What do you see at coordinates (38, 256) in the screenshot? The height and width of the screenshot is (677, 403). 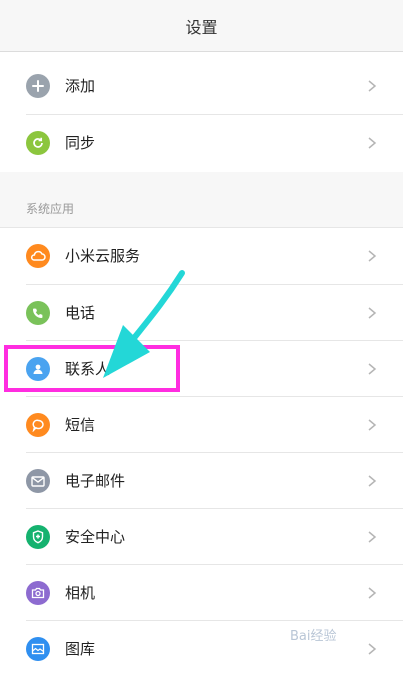 I see `cloud-icon` at bounding box center [38, 256].